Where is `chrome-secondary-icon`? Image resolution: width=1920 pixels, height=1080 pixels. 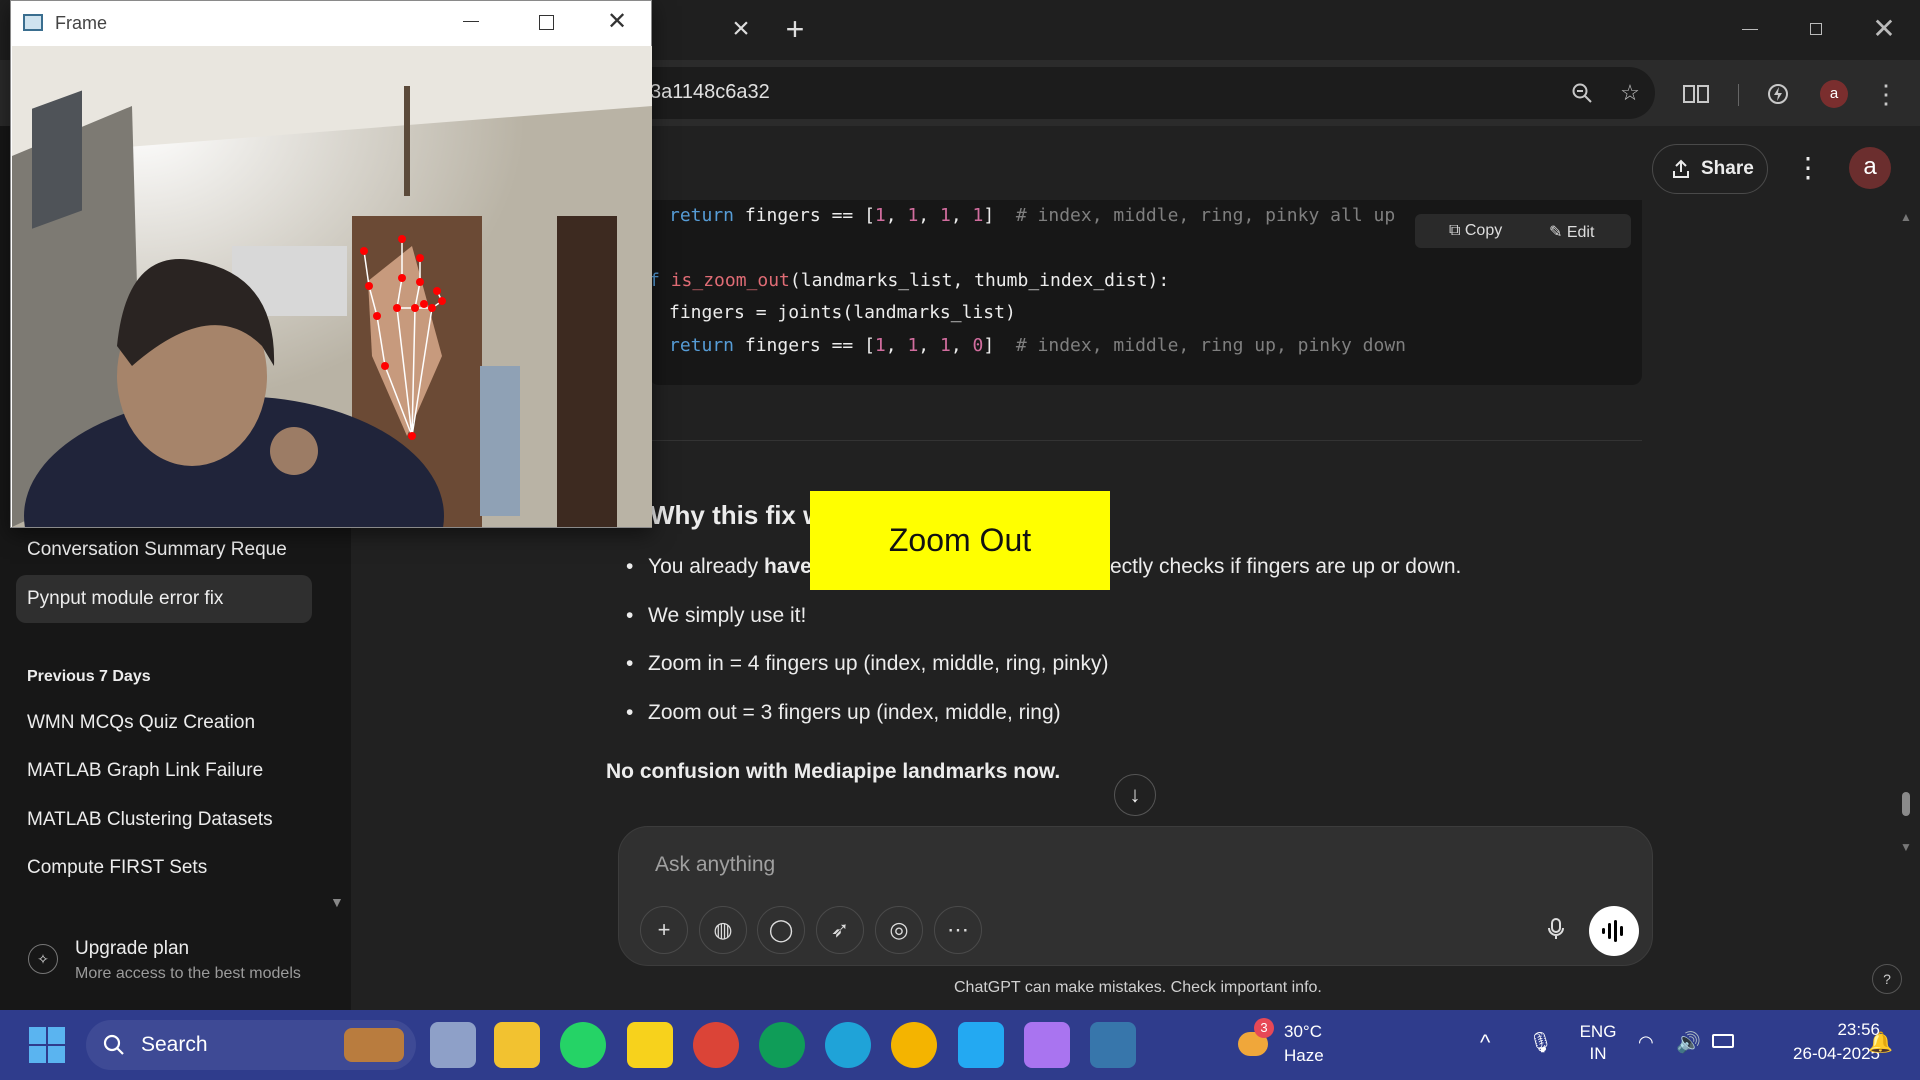
chrome-secondary-icon is located at coordinates (914, 1045).